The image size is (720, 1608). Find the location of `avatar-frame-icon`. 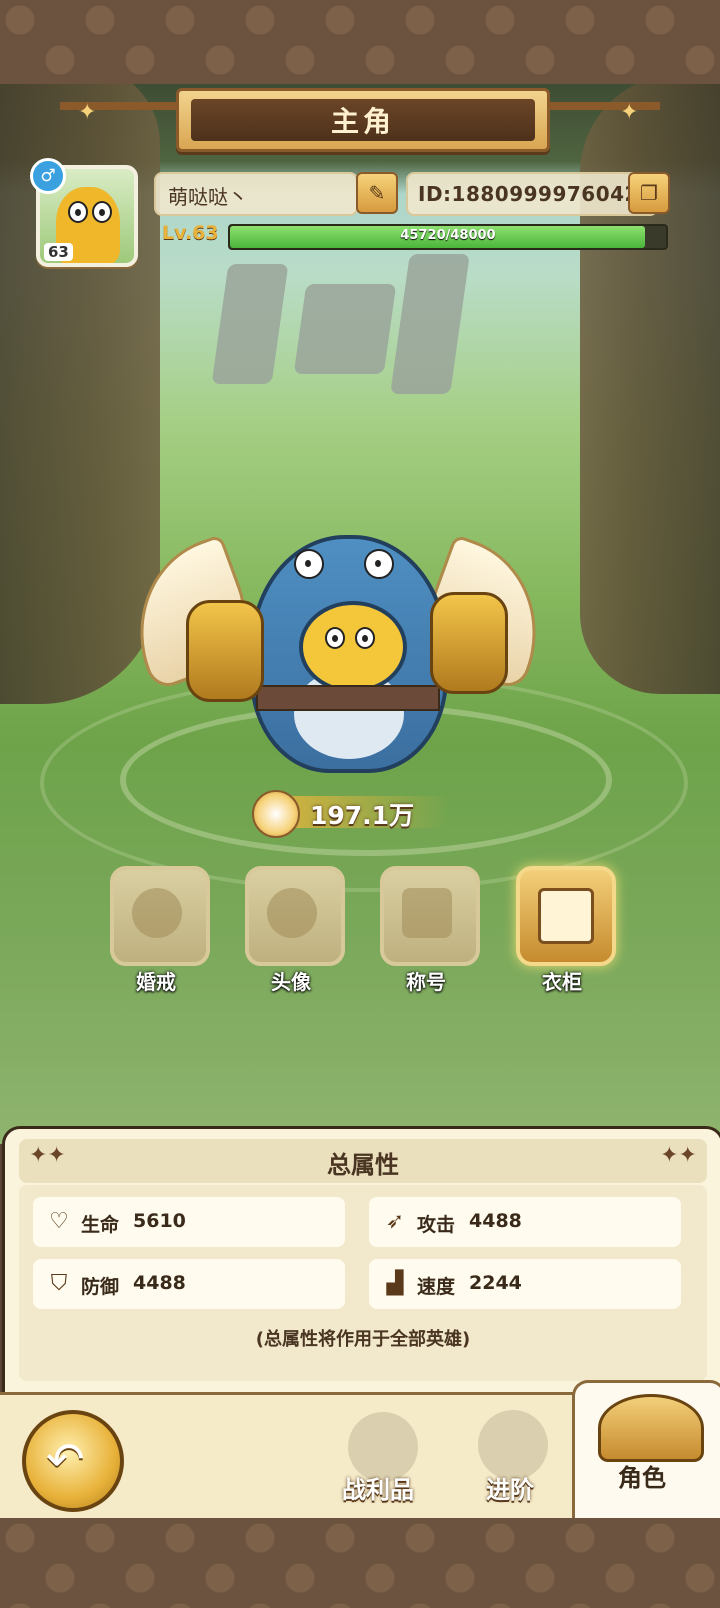

avatar-frame-icon is located at coordinates (292, 913).